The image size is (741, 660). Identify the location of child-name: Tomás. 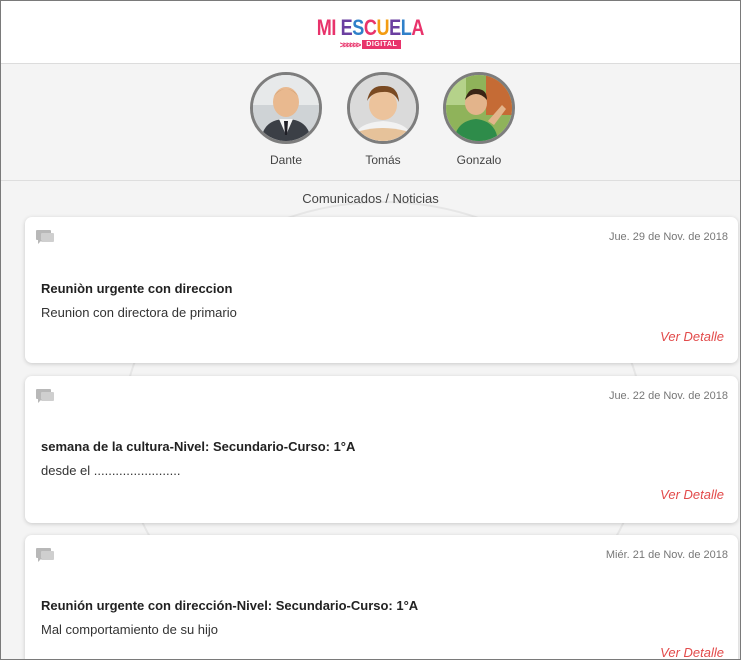
(383, 160).